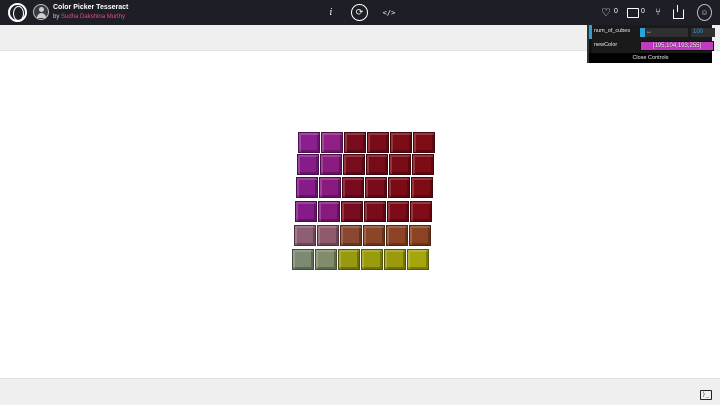 Image resolution: width=720 pixels, height=405 pixels. What do you see at coordinates (389, 12) in the screenshot?
I see `code-icon: </>` at bounding box center [389, 12].